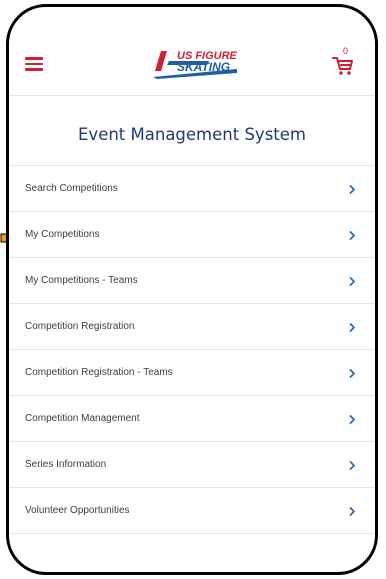 The image size is (386, 579). What do you see at coordinates (77, 510) in the screenshot?
I see `menu-item-label: Volunteer Opportunities` at bounding box center [77, 510].